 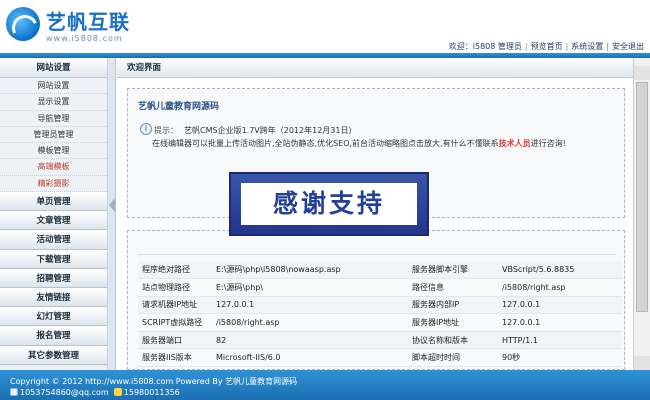 What do you see at coordinates (310, 358) in the screenshot?
I see `info-value: Microsoft-IIS/6.0` at bounding box center [310, 358].